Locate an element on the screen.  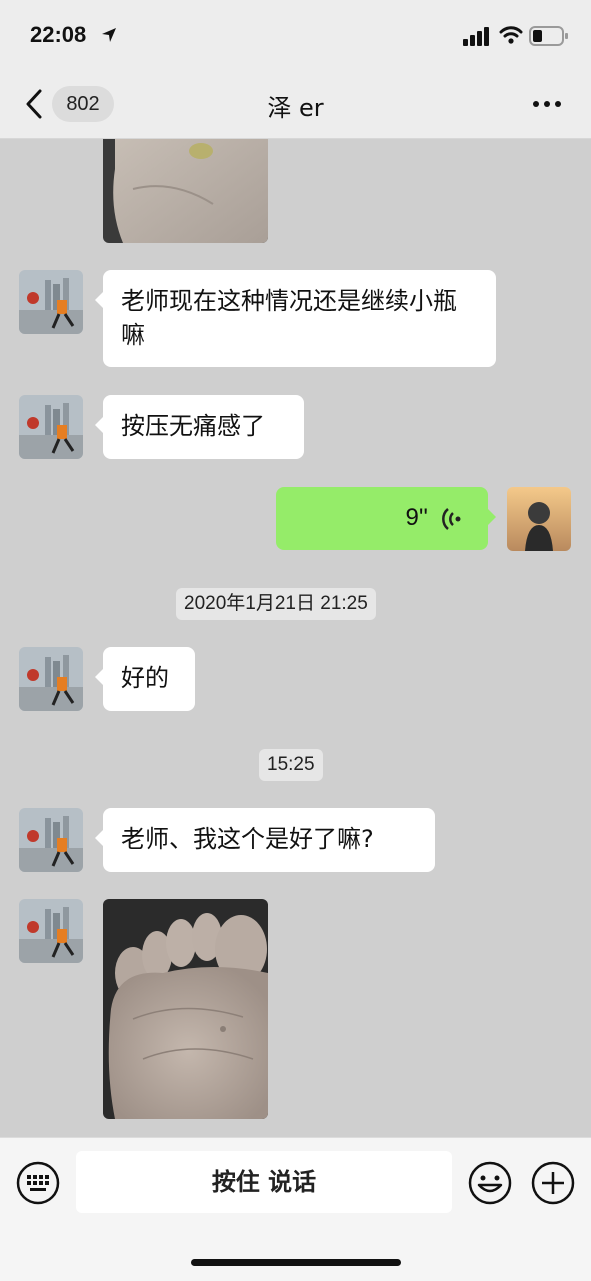
status-time: 22:08 is located at coordinates (58, 34).